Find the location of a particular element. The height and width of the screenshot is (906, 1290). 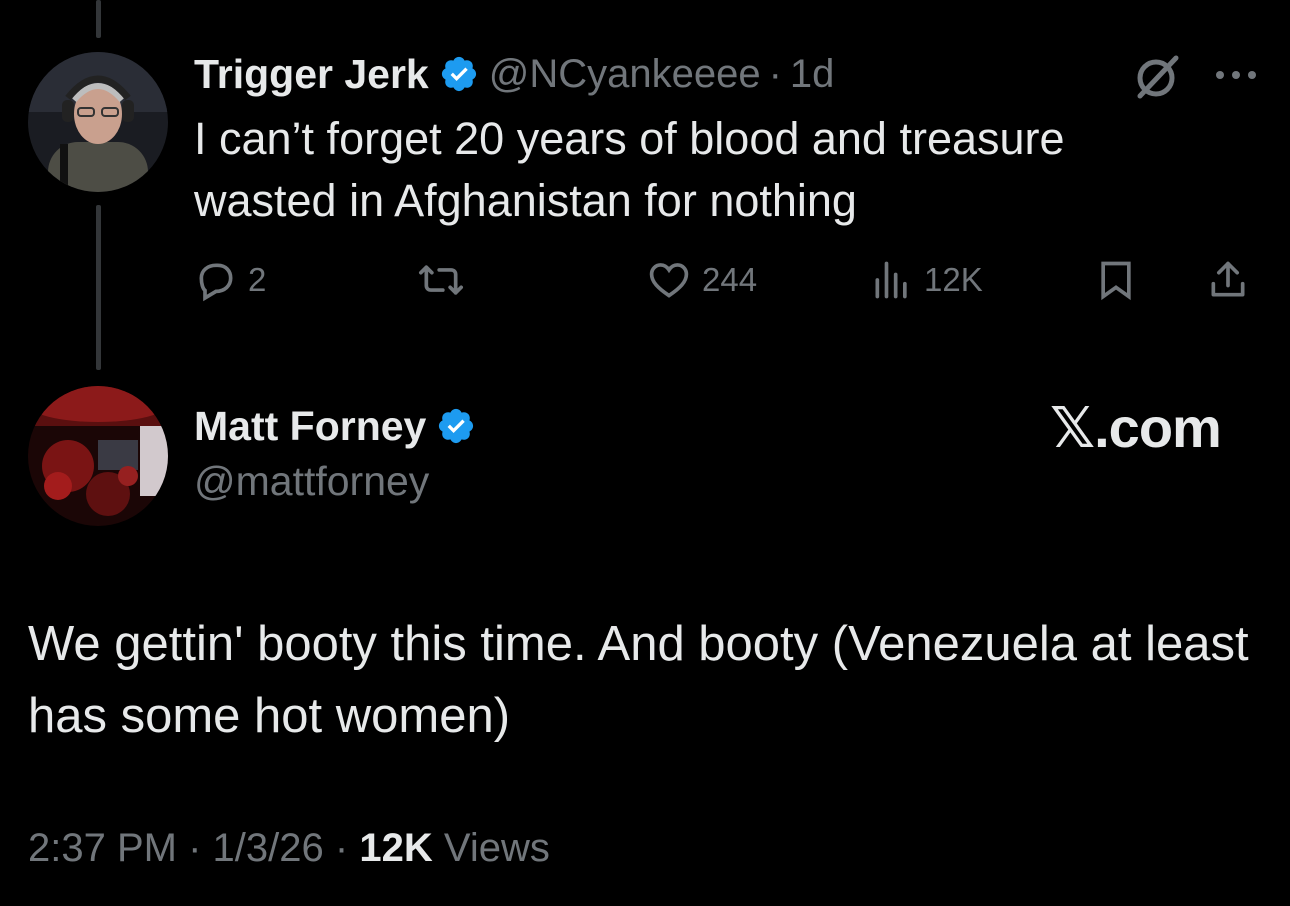

repost-button is located at coordinates (446, 280).